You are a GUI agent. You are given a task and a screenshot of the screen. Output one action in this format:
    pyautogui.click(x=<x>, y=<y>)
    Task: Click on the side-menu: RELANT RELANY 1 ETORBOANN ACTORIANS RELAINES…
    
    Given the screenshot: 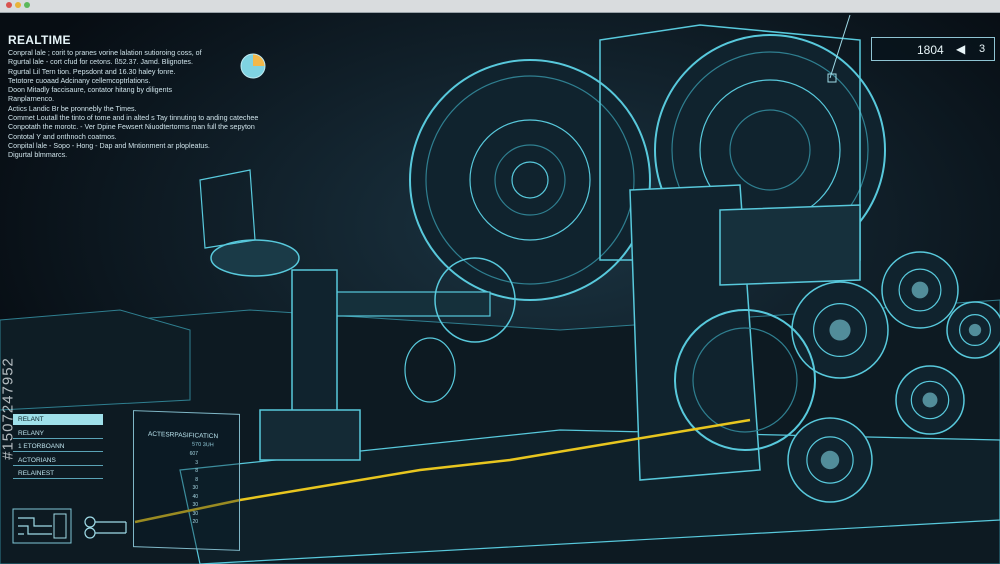 What is the action you would take?
    pyautogui.click(x=58, y=448)
    